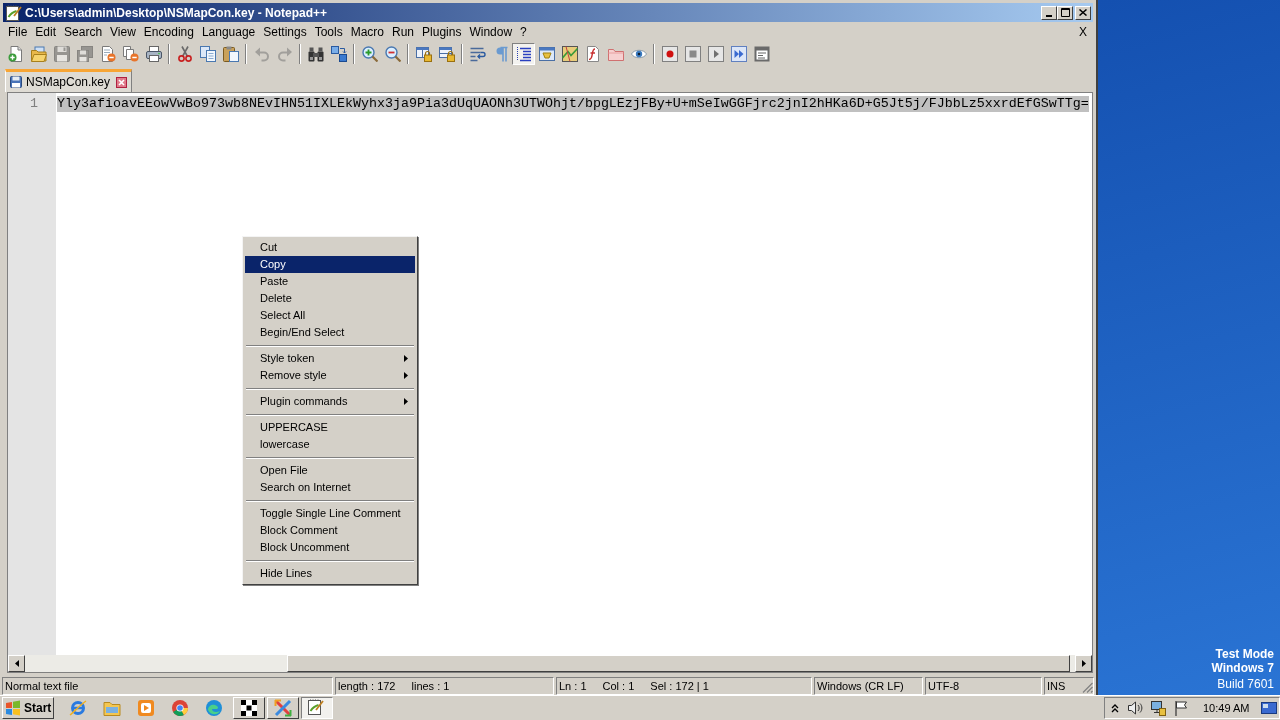 Image resolution: width=1280 pixels, height=720 pixels. What do you see at coordinates (180, 708) in the screenshot?
I see `tricolor-circle-icon` at bounding box center [180, 708].